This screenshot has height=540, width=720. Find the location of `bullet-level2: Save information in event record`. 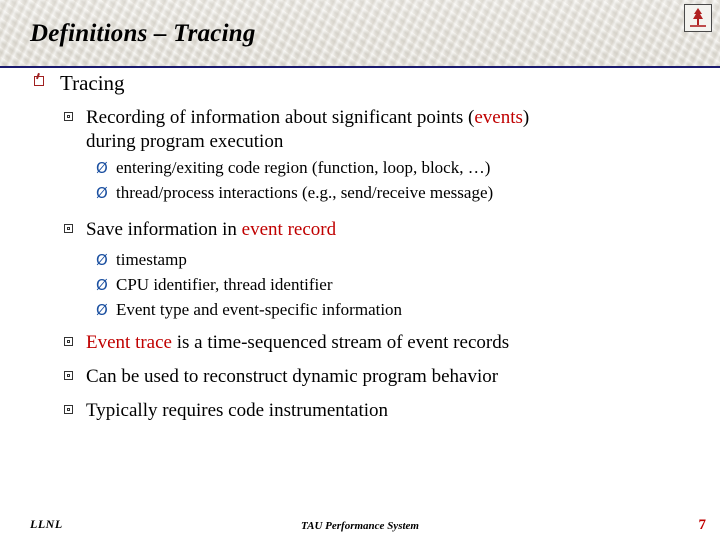

bullet-level2: Save information in event record is located at coordinates (391, 230).